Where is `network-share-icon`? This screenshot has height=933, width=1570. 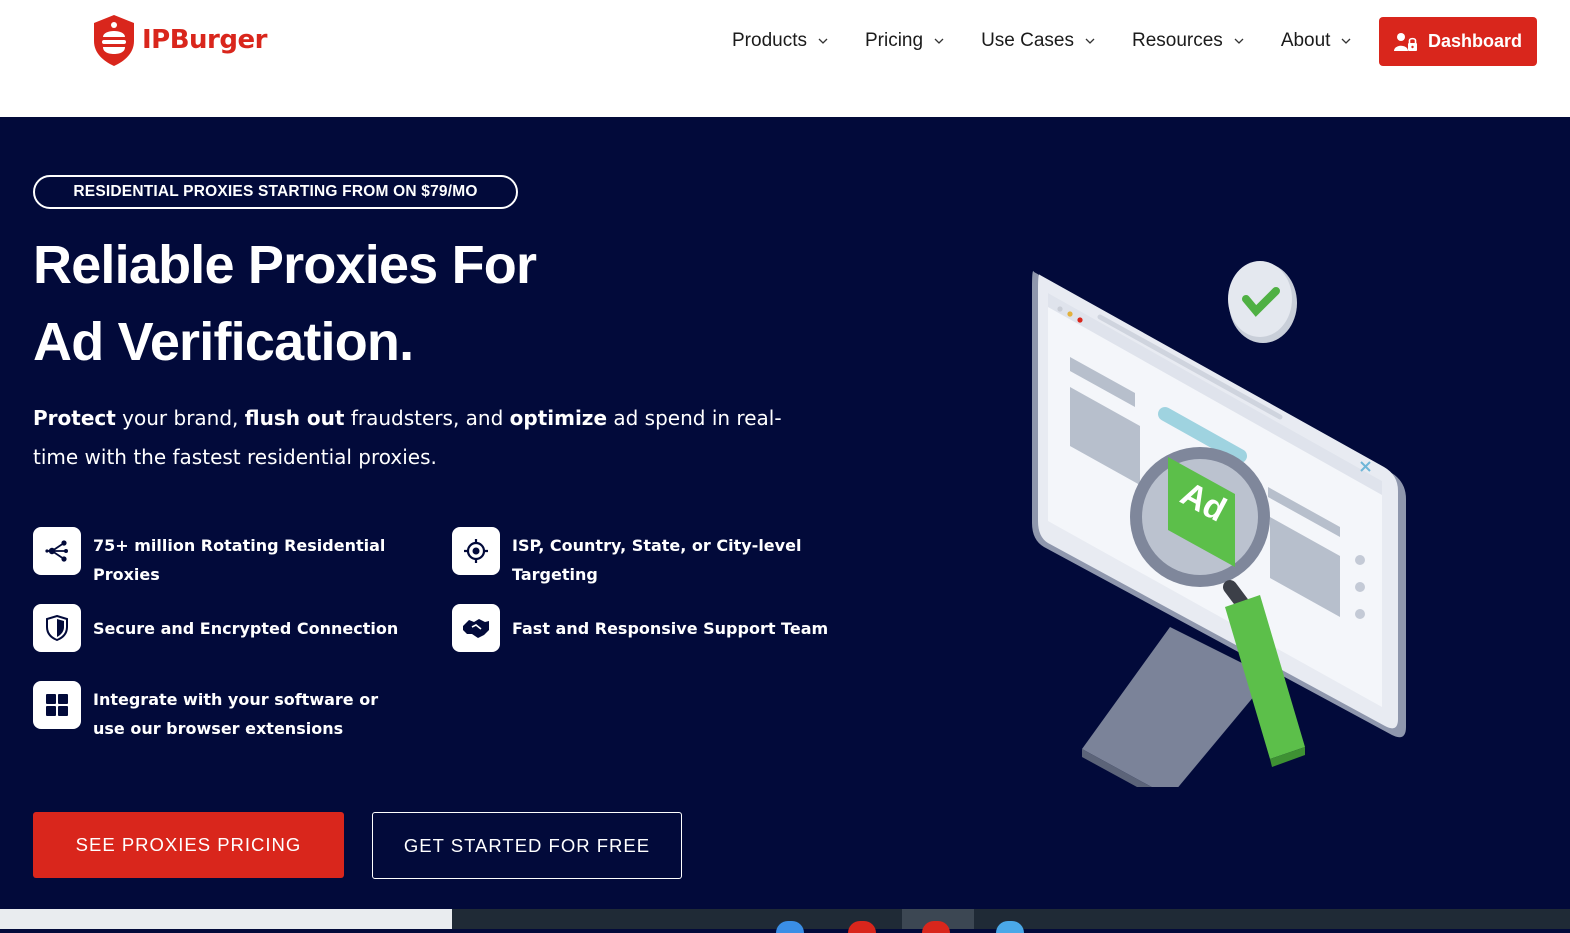 network-share-icon is located at coordinates (56, 551).